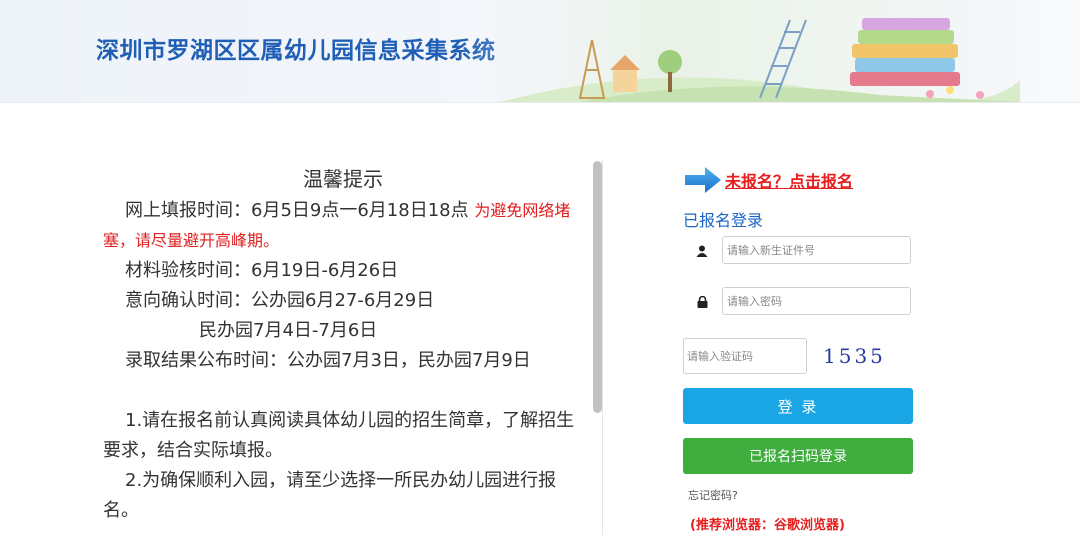 Image resolution: width=1080 pixels, height=553 pixels. Describe the element at coordinates (280, 300) in the screenshot. I see `confirm-time: 意向确认时间：公办园6月27-6月29日` at that location.